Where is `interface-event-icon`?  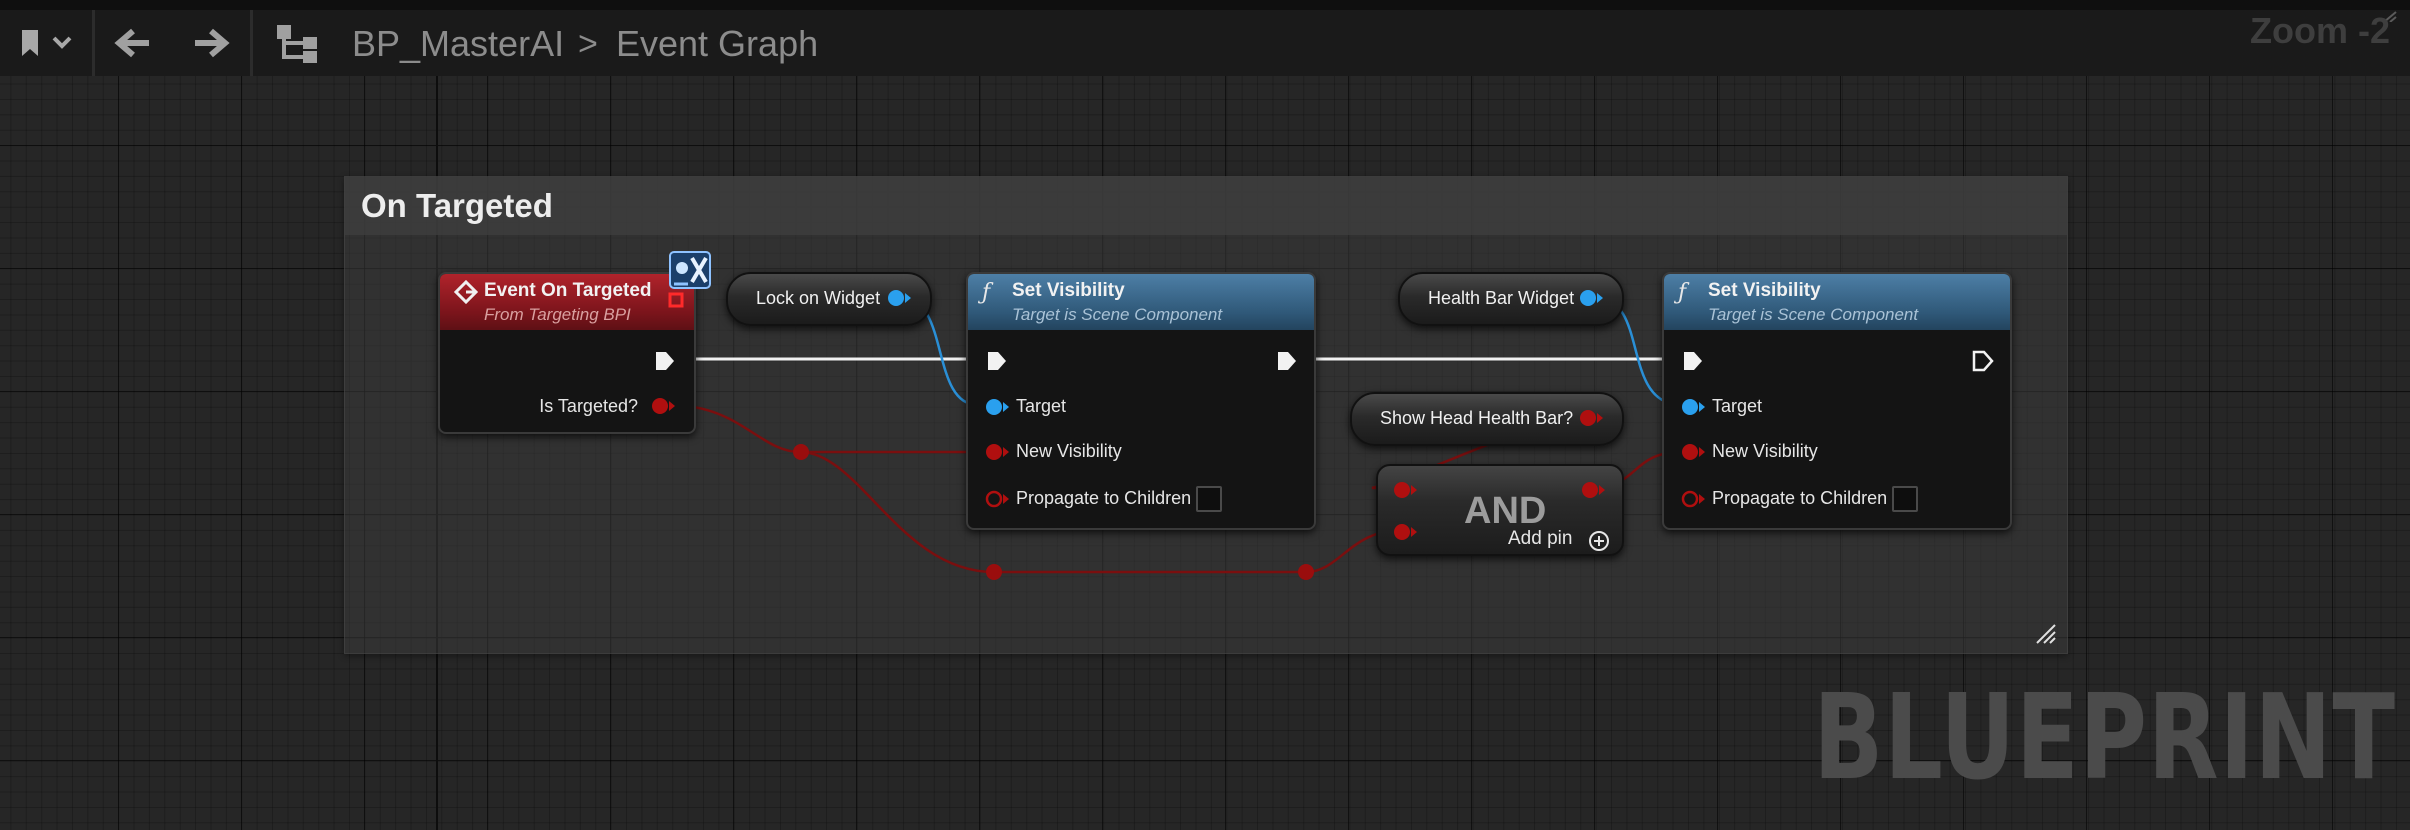 interface-event-icon is located at coordinates (690, 270).